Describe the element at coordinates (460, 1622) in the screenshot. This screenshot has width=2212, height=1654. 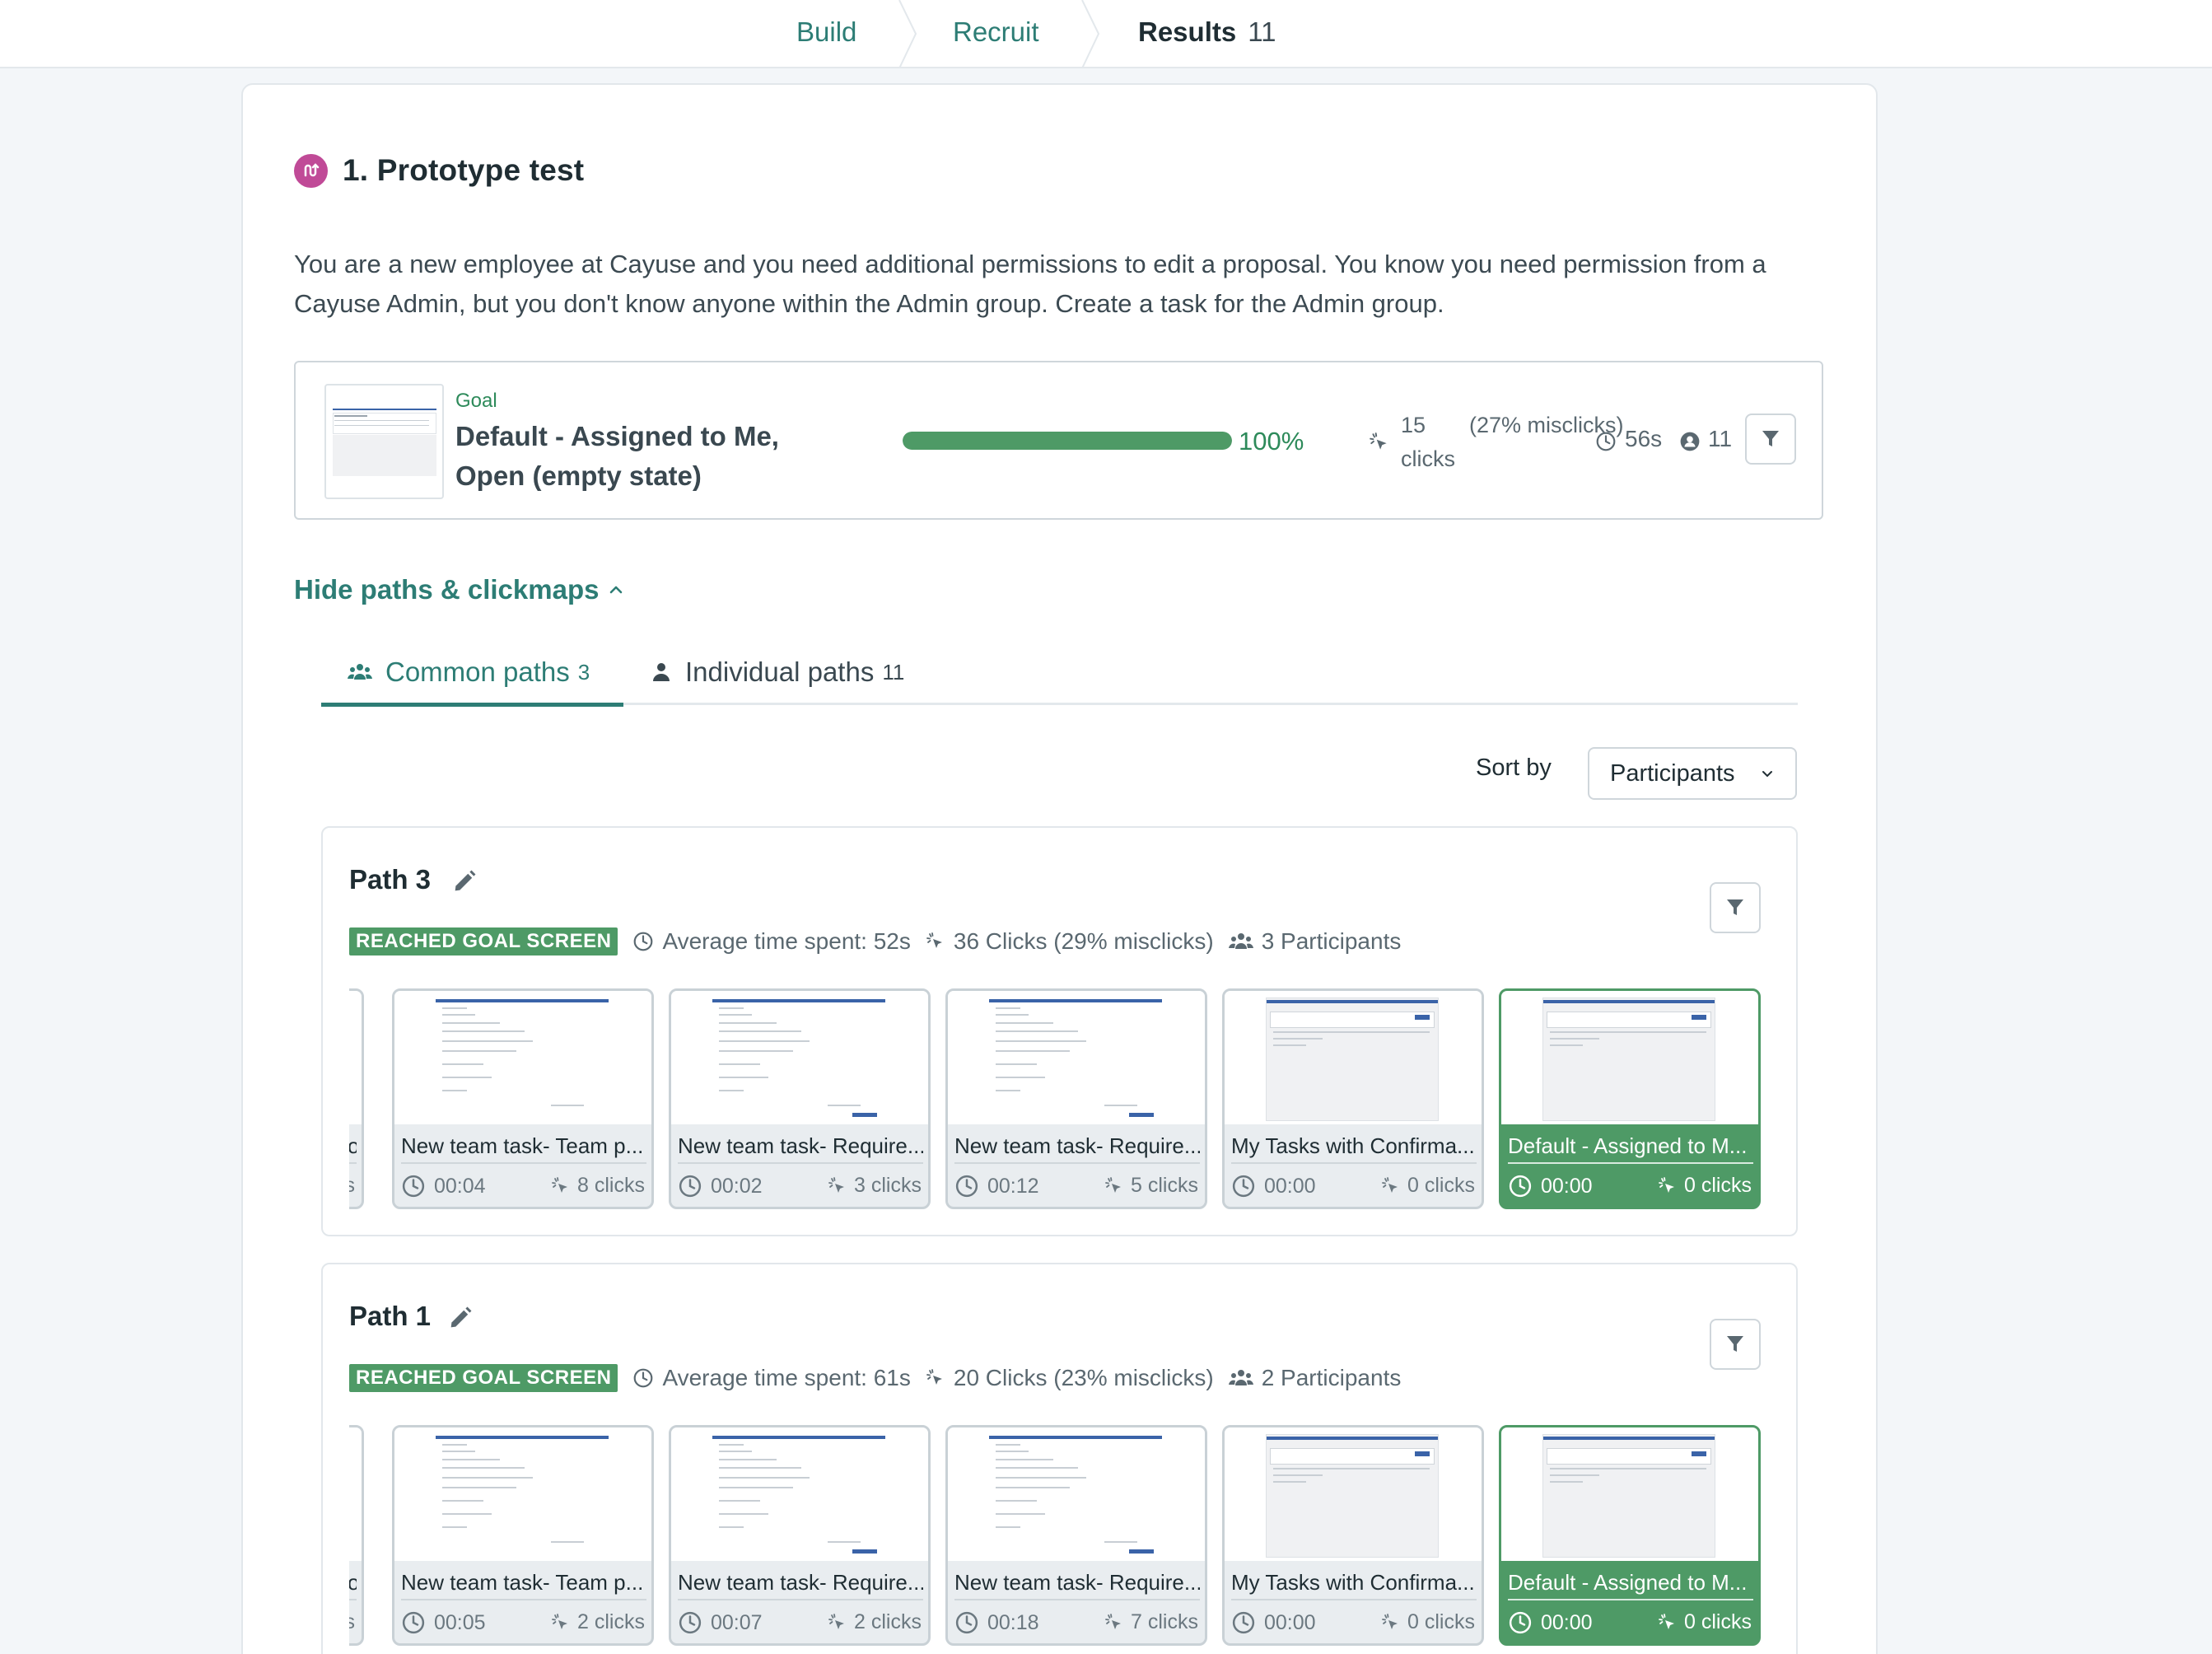
I see `screen-time-text: 00:05` at that location.